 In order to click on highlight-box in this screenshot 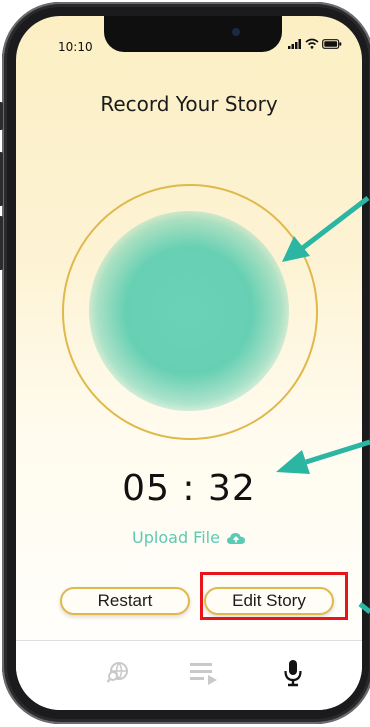, I will do `click(274, 596)`.